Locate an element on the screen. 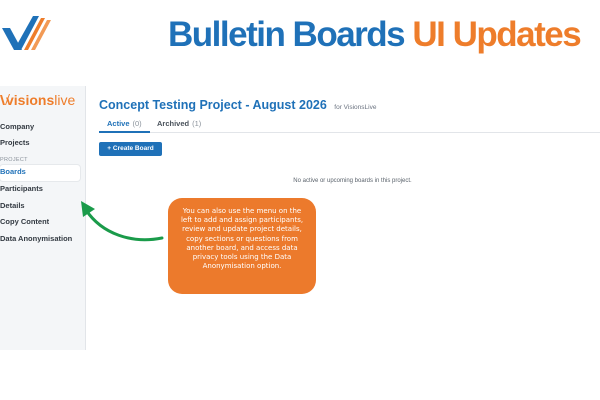 This screenshot has height=400, width=600. project-name: Concept Testing Project - August 2026 is located at coordinates (213, 105).